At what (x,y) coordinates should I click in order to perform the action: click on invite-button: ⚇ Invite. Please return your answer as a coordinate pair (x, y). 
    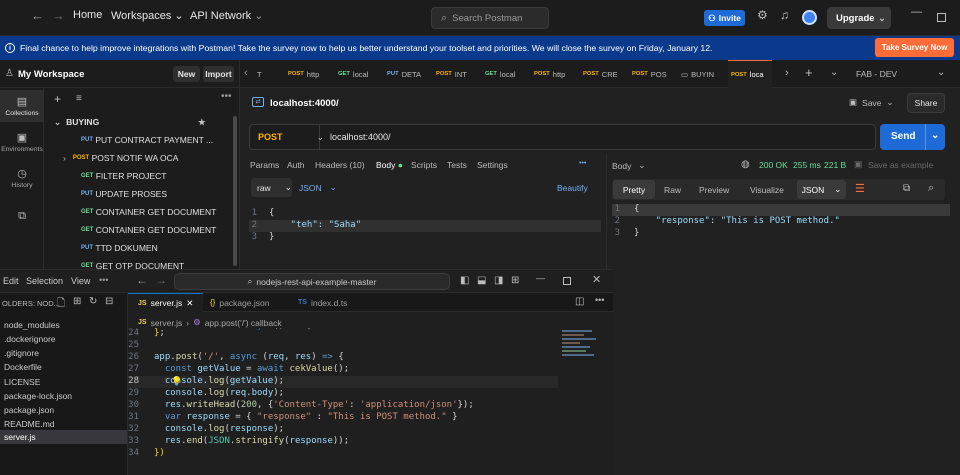
    Looking at the image, I should click on (724, 18).